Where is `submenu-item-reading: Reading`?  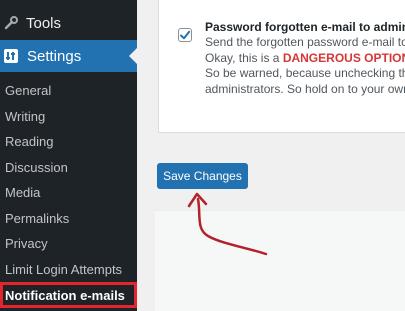
submenu-item-reading: Reading is located at coordinates (68, 142).